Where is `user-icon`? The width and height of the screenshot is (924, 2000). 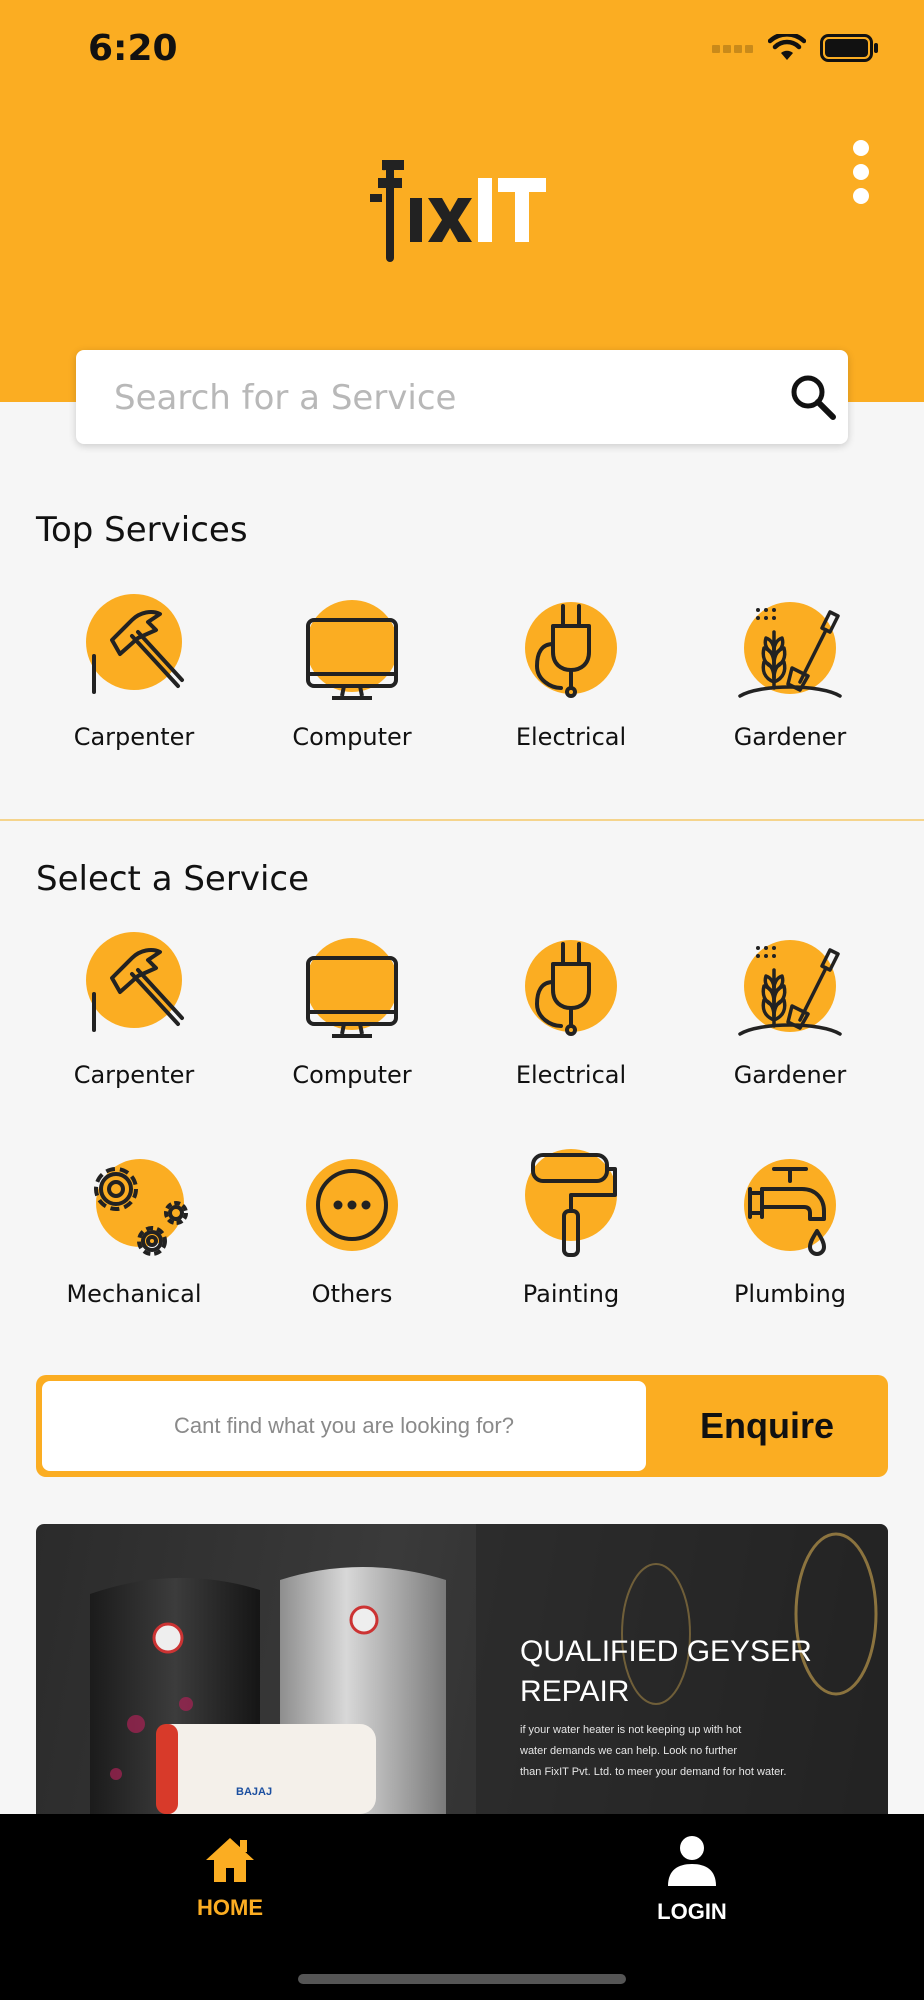 user-icon is located at coordinates (692, 1861).